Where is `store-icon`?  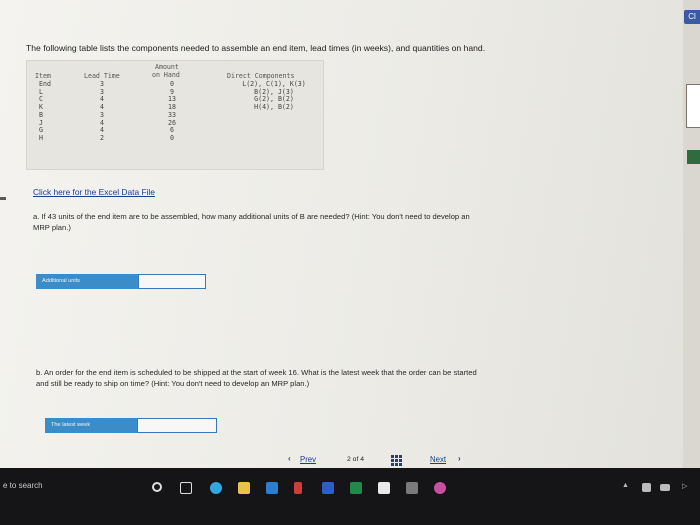
store-icon is located at coordinates (272, 488).